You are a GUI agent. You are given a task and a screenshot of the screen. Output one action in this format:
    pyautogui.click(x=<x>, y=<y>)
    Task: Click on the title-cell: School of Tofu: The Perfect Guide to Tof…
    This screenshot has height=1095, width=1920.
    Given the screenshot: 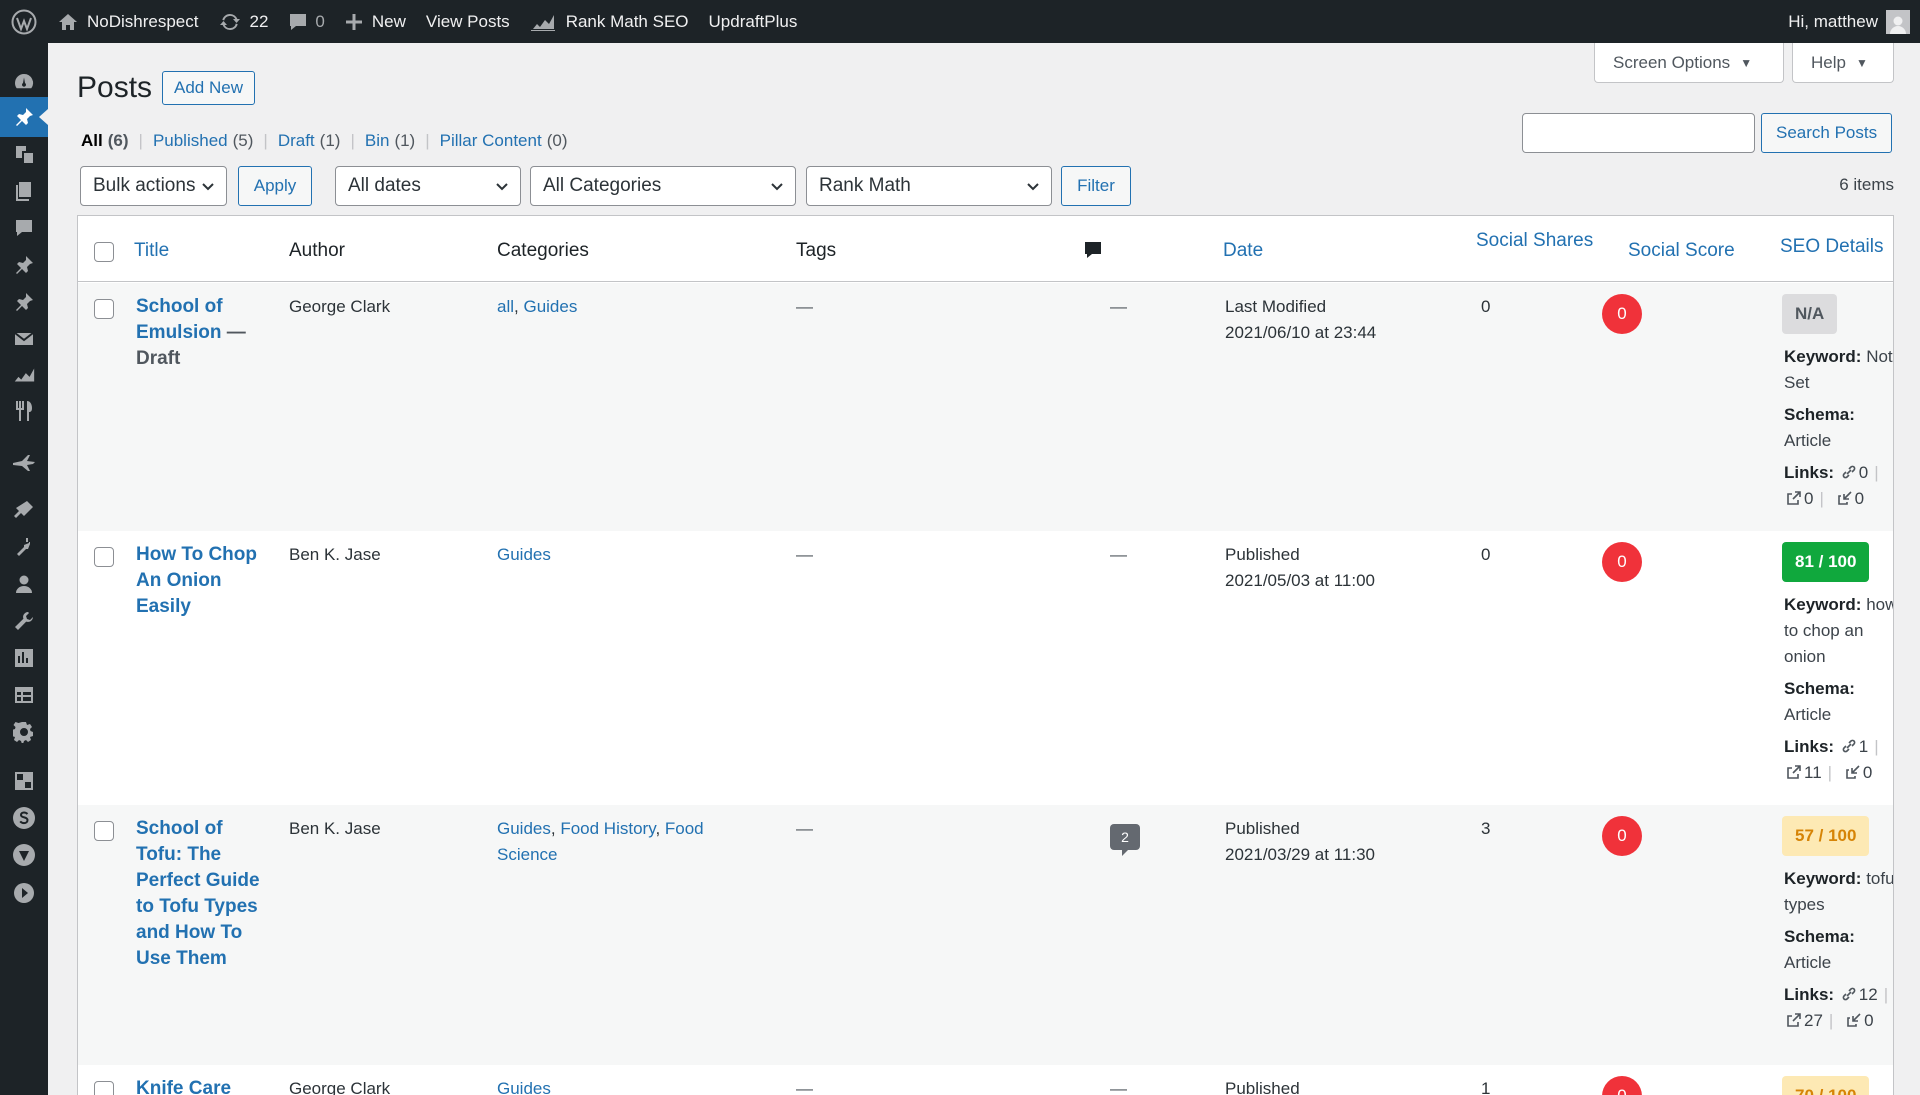 What is the action you would take?
    pyautogui.click(x=202, y=894)
    